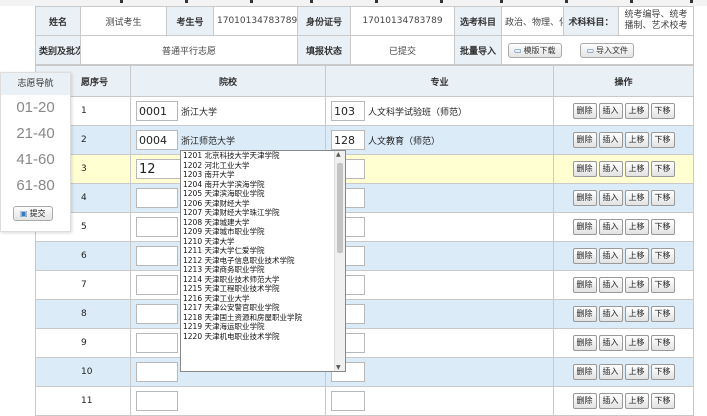 This screenshot has height=416, width=707. I want to click on dropdown-scrollbar: ▲ ▼, so click(339, 261).